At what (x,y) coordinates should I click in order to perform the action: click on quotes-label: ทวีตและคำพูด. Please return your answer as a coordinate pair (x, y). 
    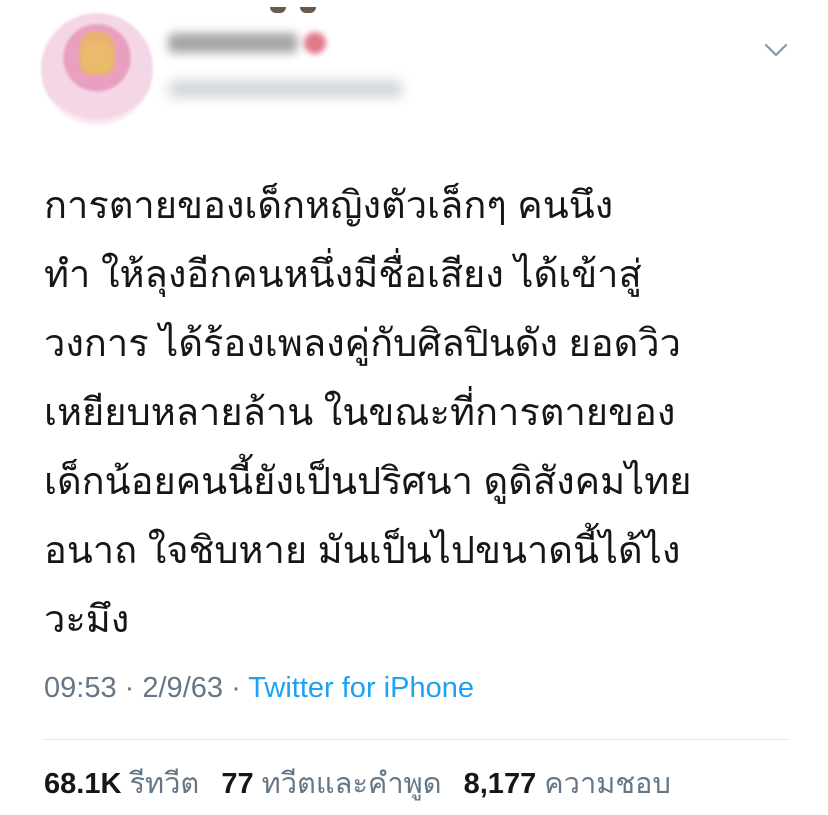
    Looking at the image, I should click on (351, 784).